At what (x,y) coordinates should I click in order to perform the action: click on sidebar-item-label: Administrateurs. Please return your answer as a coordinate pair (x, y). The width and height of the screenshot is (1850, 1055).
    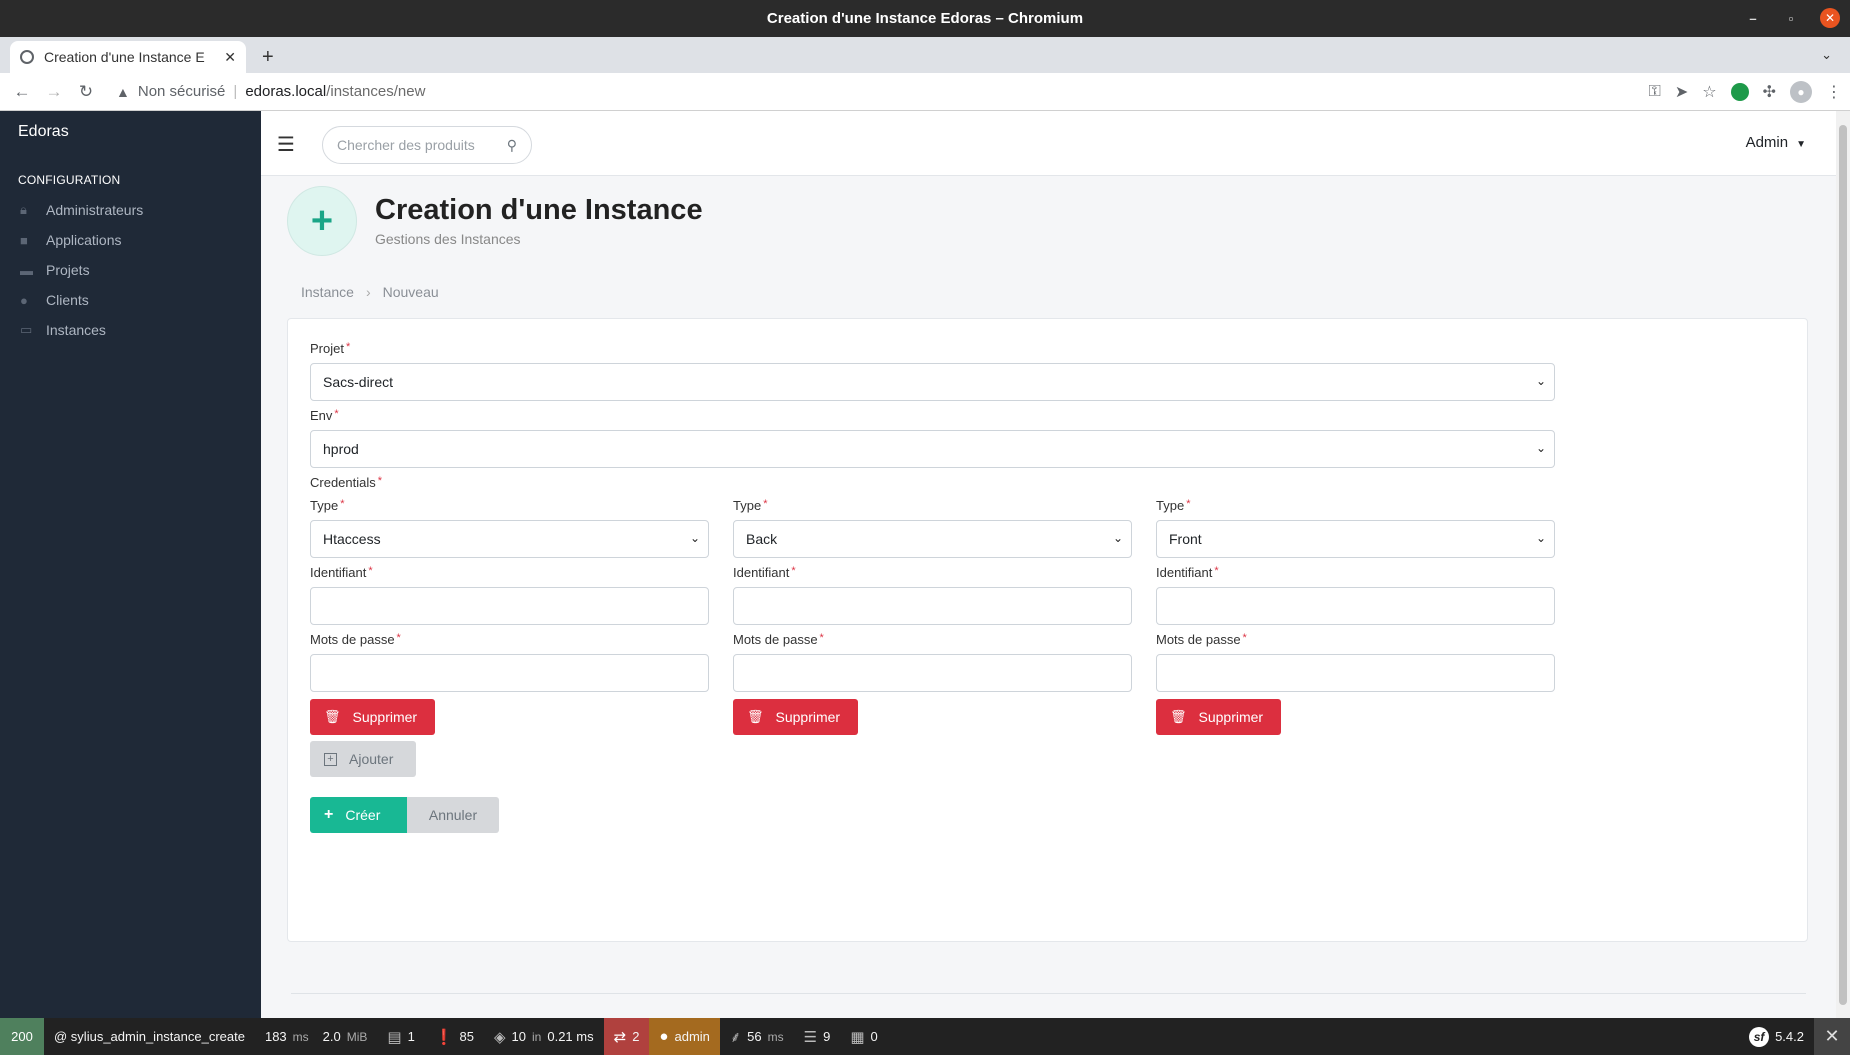
    Looking at the image, I should click on (95, 210).